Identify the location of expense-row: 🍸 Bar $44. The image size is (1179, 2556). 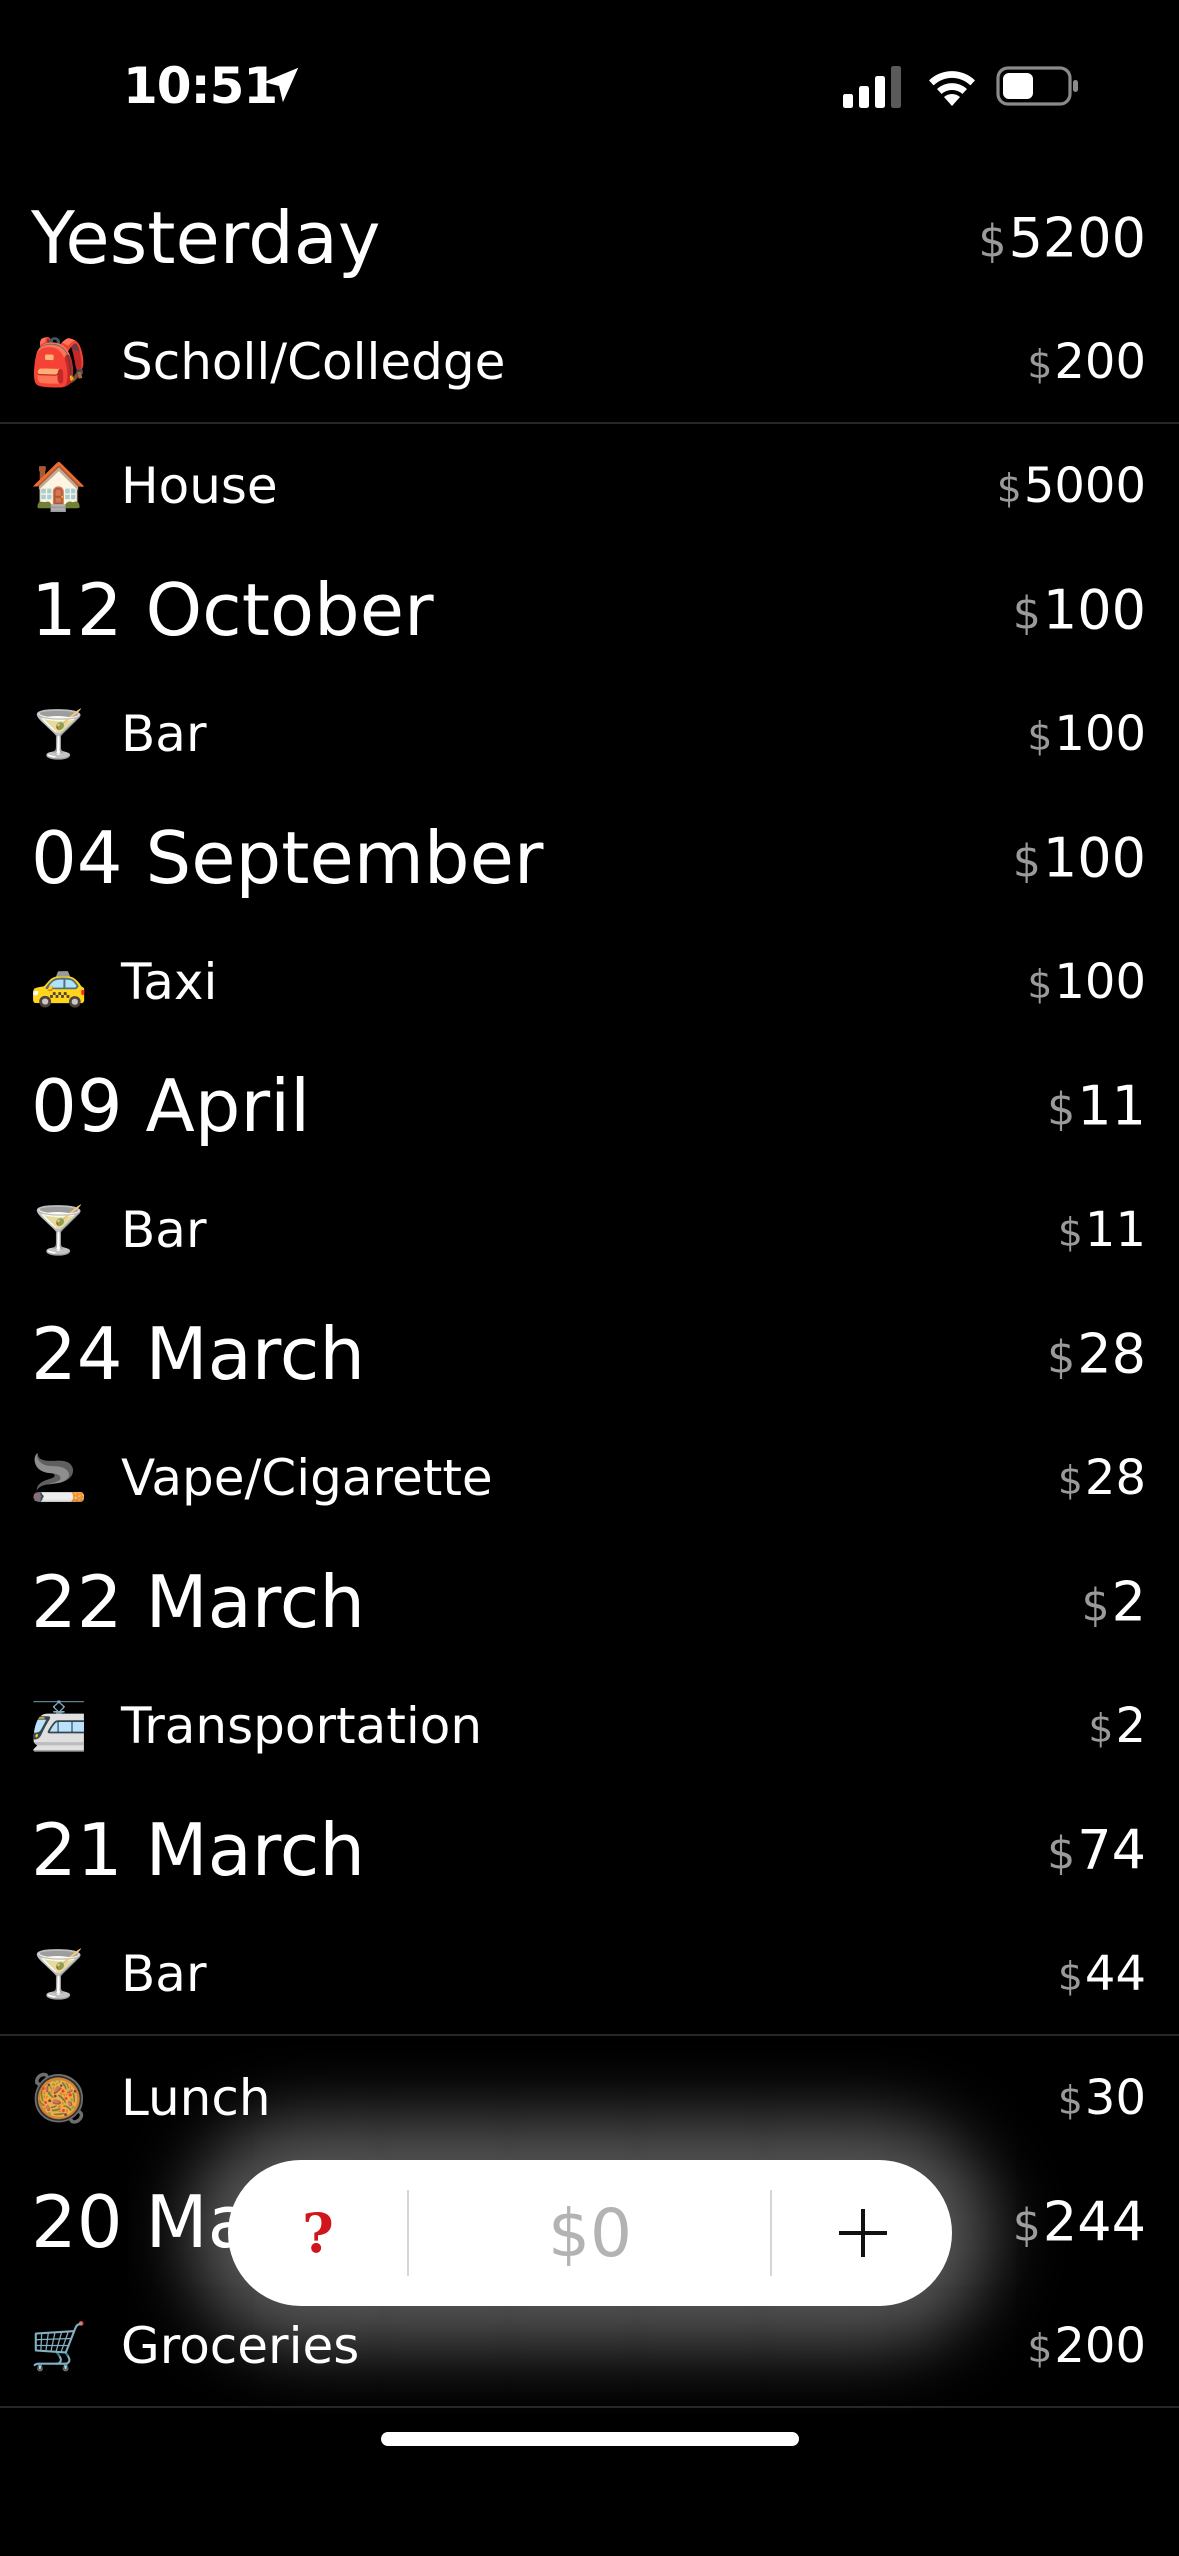
(589, 1974).